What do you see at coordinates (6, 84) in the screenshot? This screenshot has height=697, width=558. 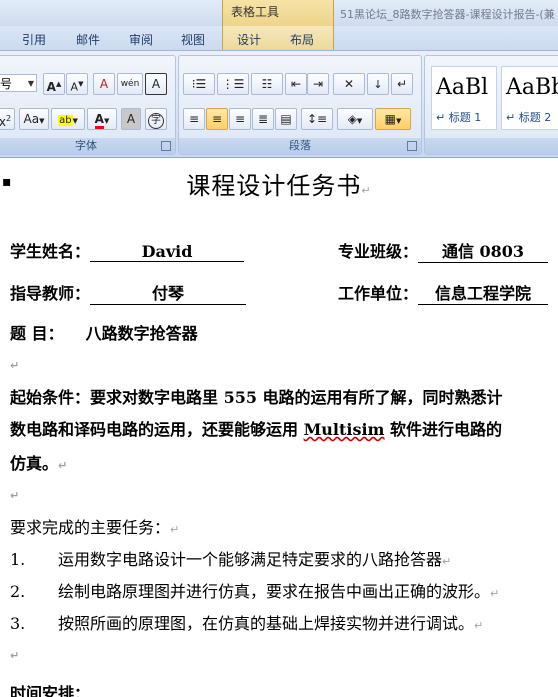 I see `font-size-value: 号` at bounding box center [6, 84].